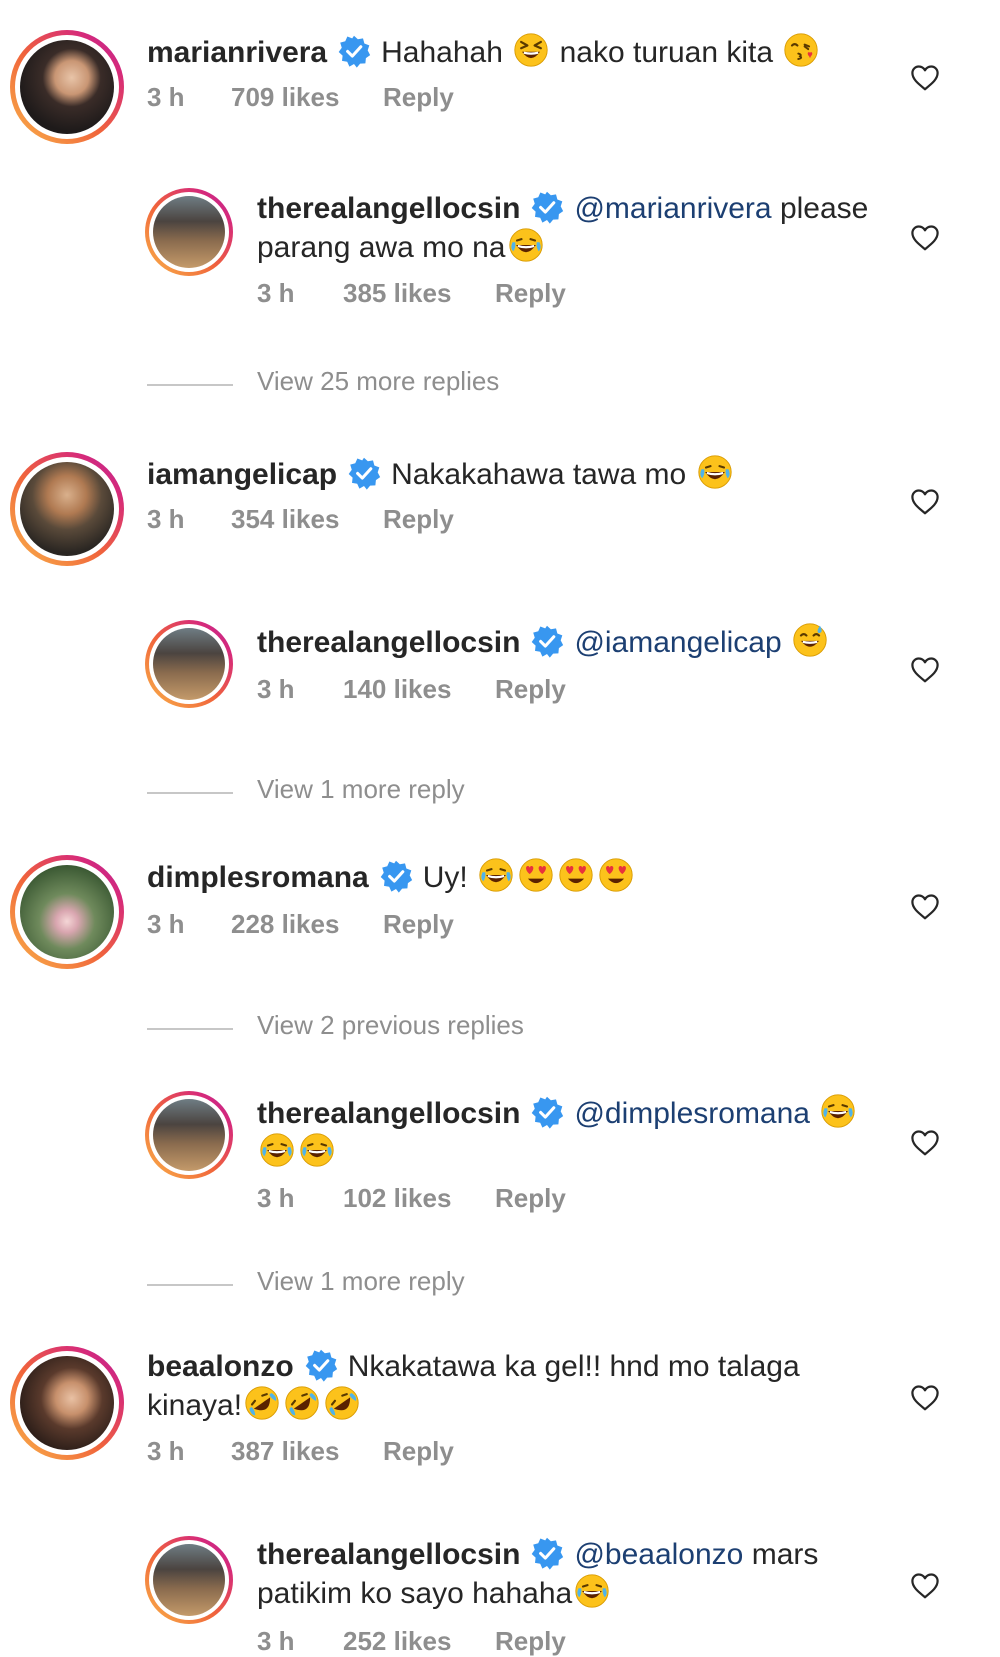 The width and height of the screenshot is (1000, 1657). What do you see at coordinates (285, 924) in the screenshot?
I see `comment-likes: 228 likes` at bounding box center [285, 924].